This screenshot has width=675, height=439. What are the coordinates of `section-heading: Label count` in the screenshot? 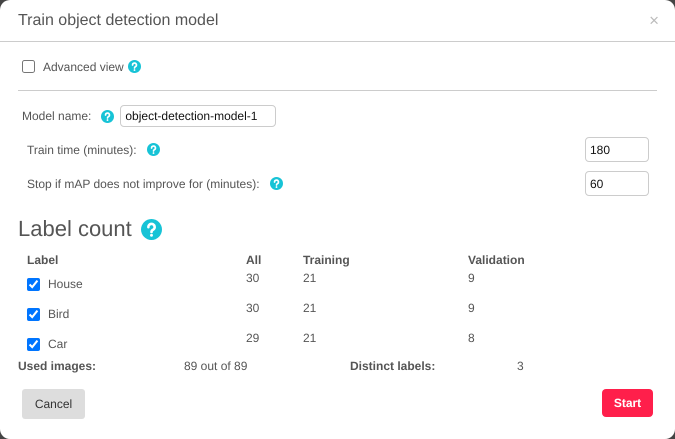 It's located at (75, 229).